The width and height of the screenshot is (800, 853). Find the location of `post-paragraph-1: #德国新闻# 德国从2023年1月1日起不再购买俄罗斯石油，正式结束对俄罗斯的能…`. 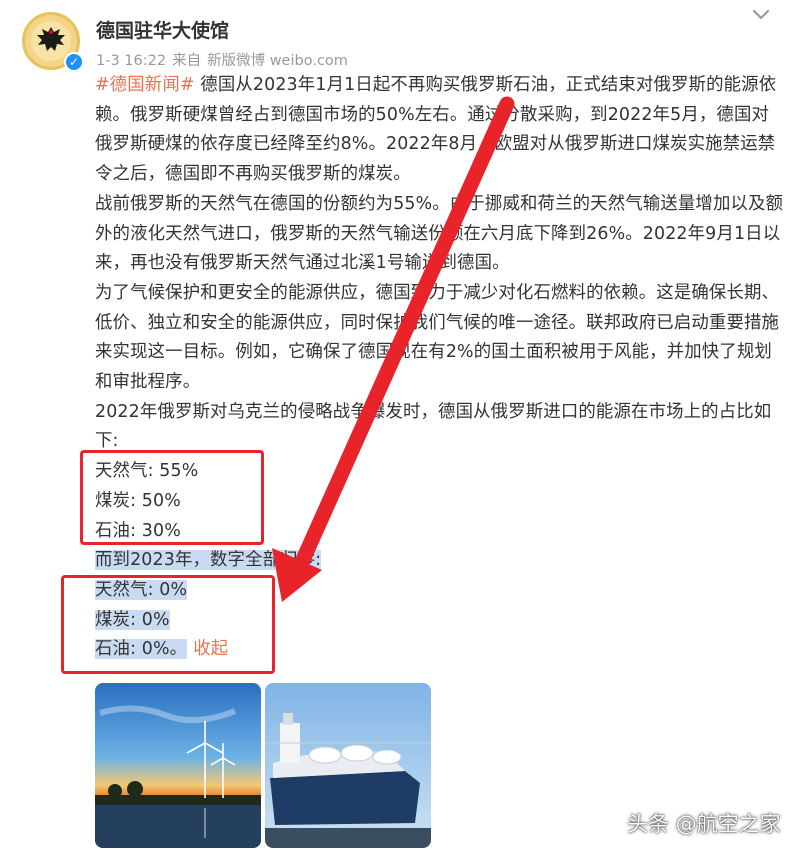

post-paragraph-1: #德国新闻# 德国从2023年1月1日起不再购买俄罗斯石油，正式结束对俄罗斯的能… is located at coordinates (440, 130).